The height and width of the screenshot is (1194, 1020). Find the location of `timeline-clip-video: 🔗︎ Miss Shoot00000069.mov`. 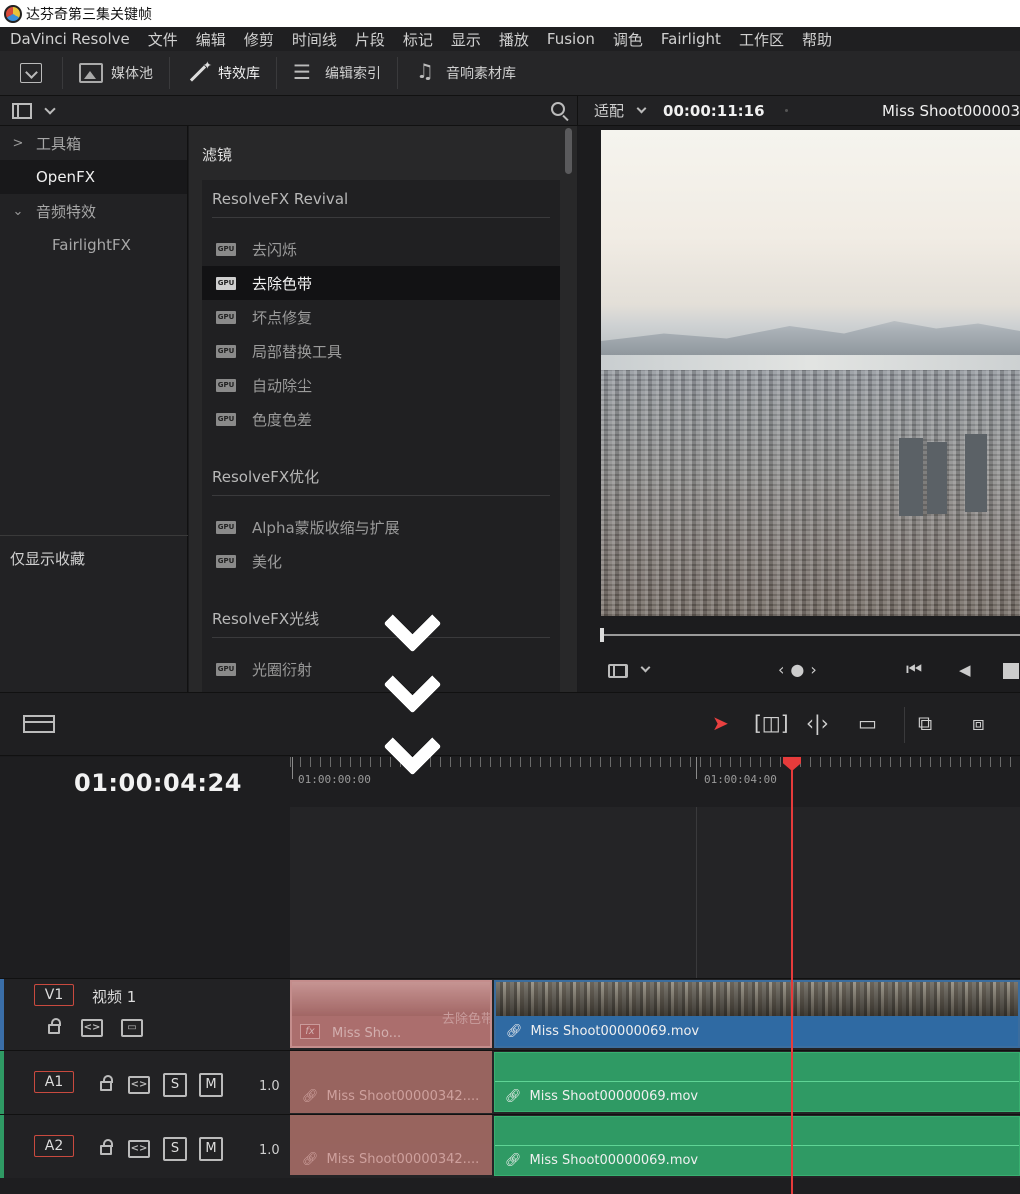

timeline-clip-video: 🔗︎ Miss Shoot00000069.mov is located at coordinates (757, 1014).